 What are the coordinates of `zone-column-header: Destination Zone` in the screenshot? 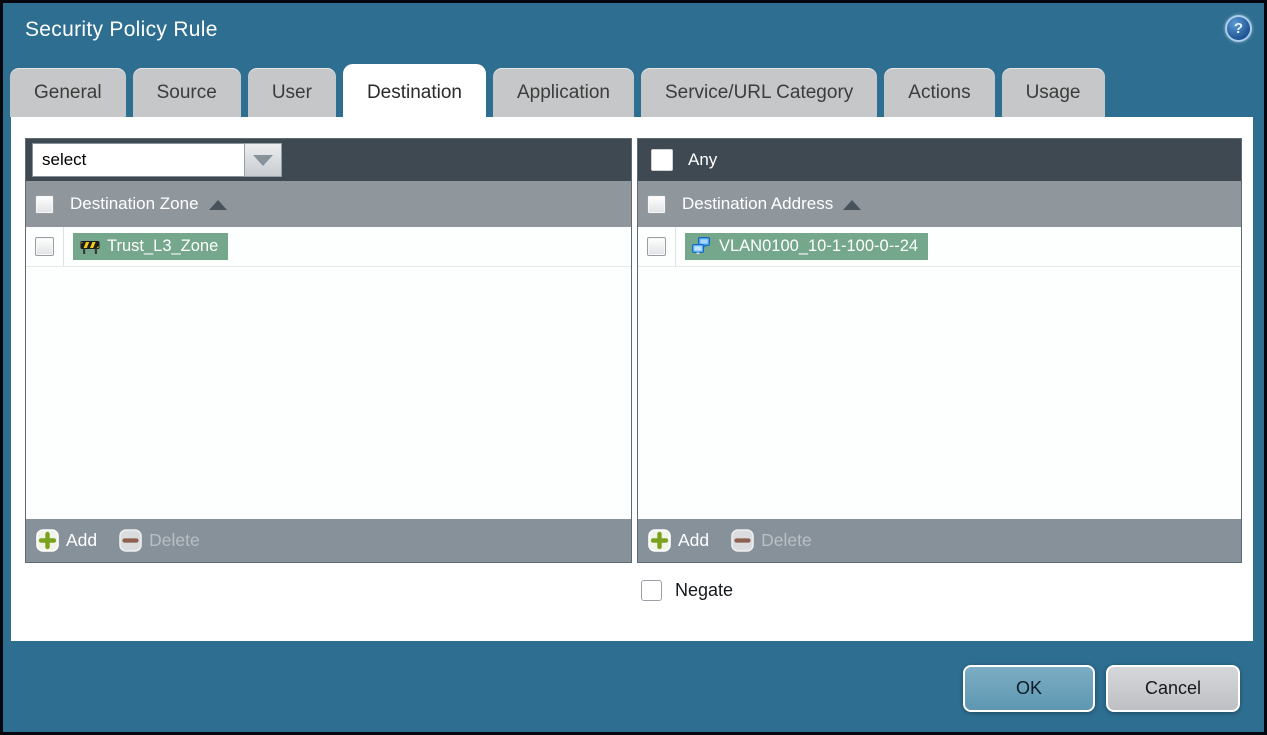 It's located at (134, 204).